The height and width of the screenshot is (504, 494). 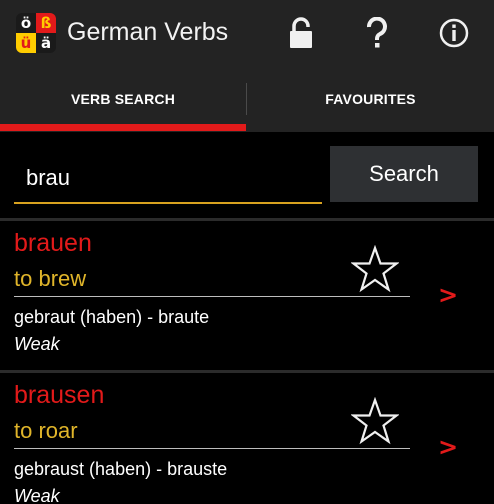 What do you see at coordinates (247, 33) in the screenshot?
I see `app-bar: ö ß ü ä German Verbs` at bounding box center [247, 33].